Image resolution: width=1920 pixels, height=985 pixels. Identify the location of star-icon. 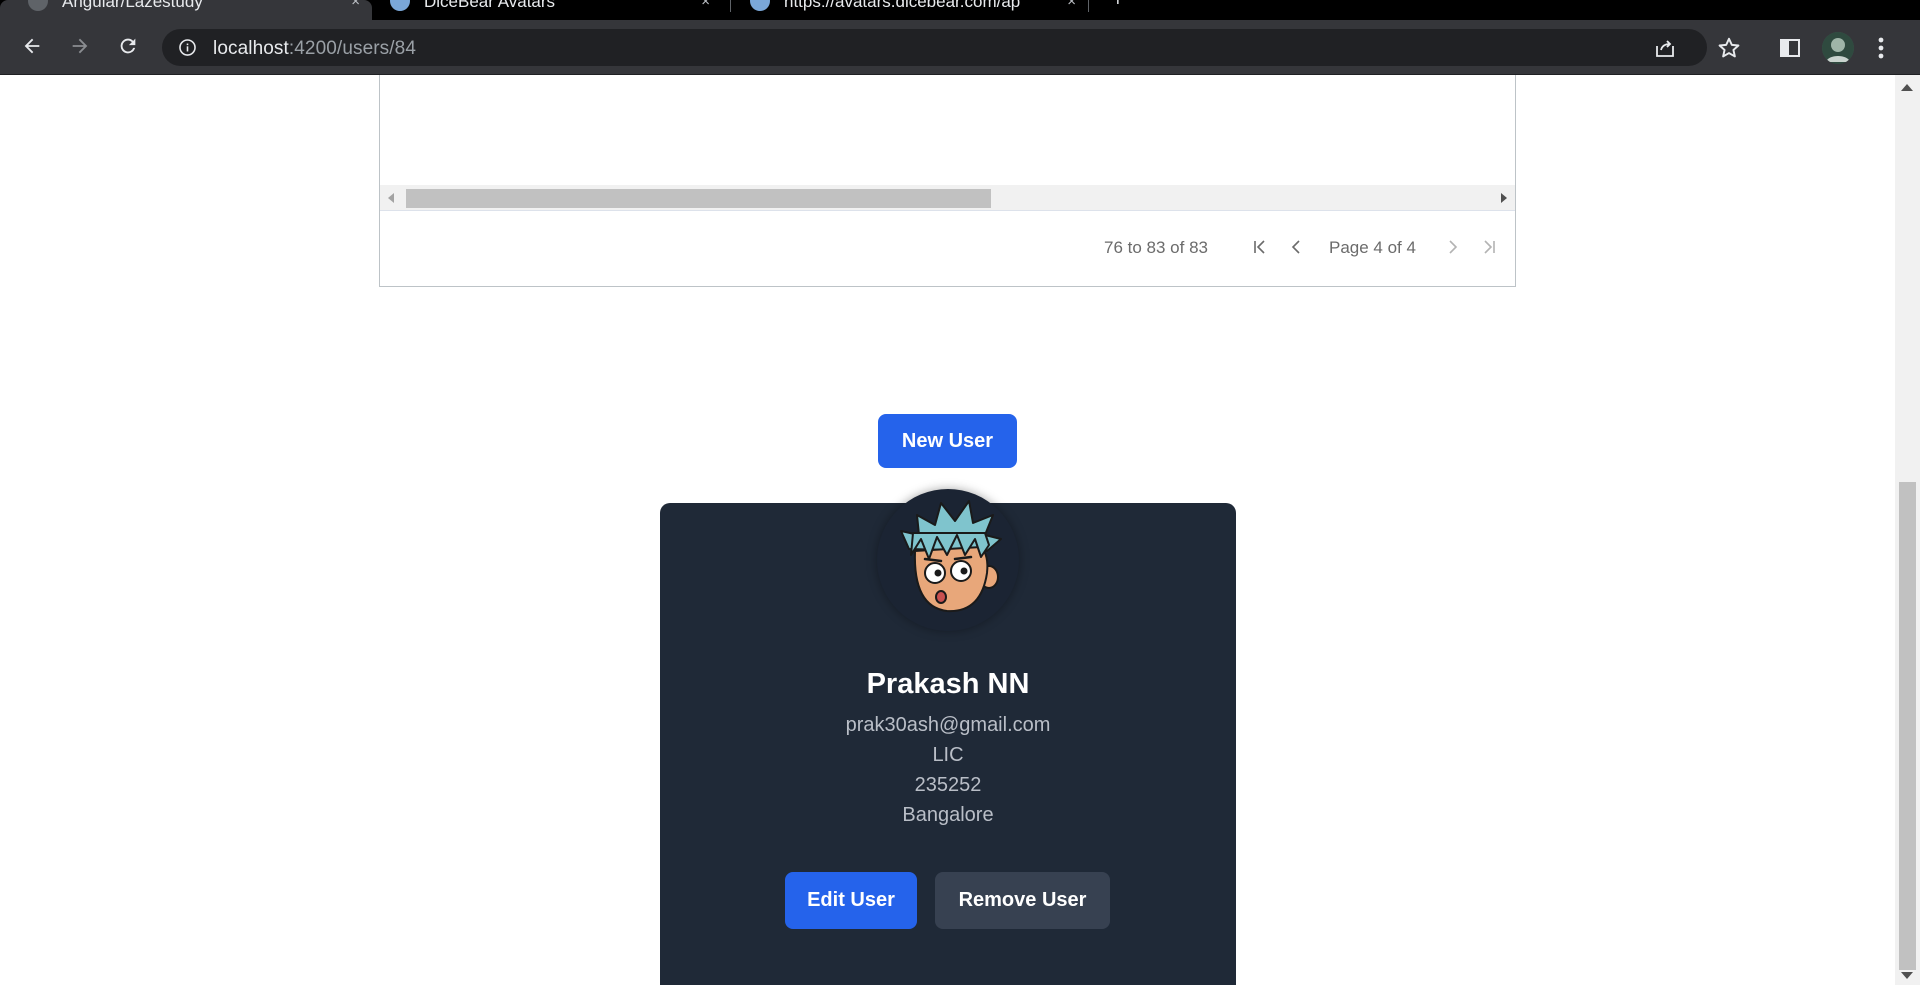
(1729, 48).